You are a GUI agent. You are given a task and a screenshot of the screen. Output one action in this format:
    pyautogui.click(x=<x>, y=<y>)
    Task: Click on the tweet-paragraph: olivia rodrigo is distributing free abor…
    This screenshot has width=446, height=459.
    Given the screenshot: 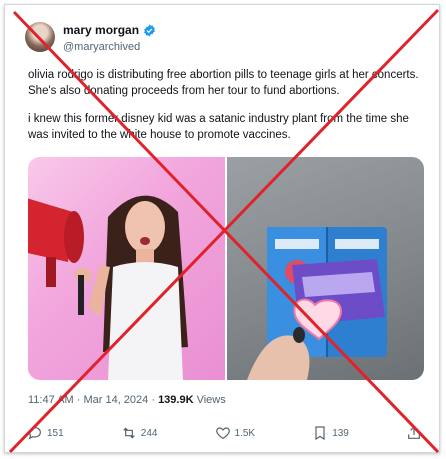 What is the action you would take?
    pyautogui.click(x=223, y=83)
    